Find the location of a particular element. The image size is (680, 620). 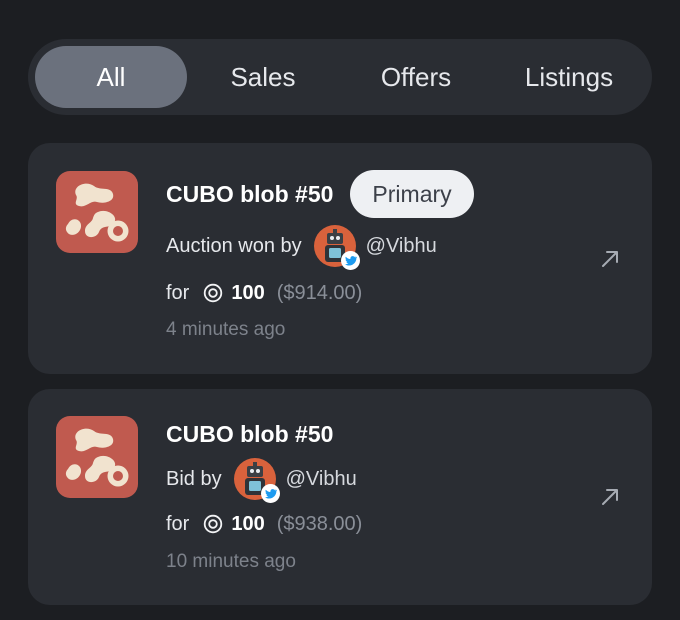

action-text: Bid by is located at coordinates (194, 478).